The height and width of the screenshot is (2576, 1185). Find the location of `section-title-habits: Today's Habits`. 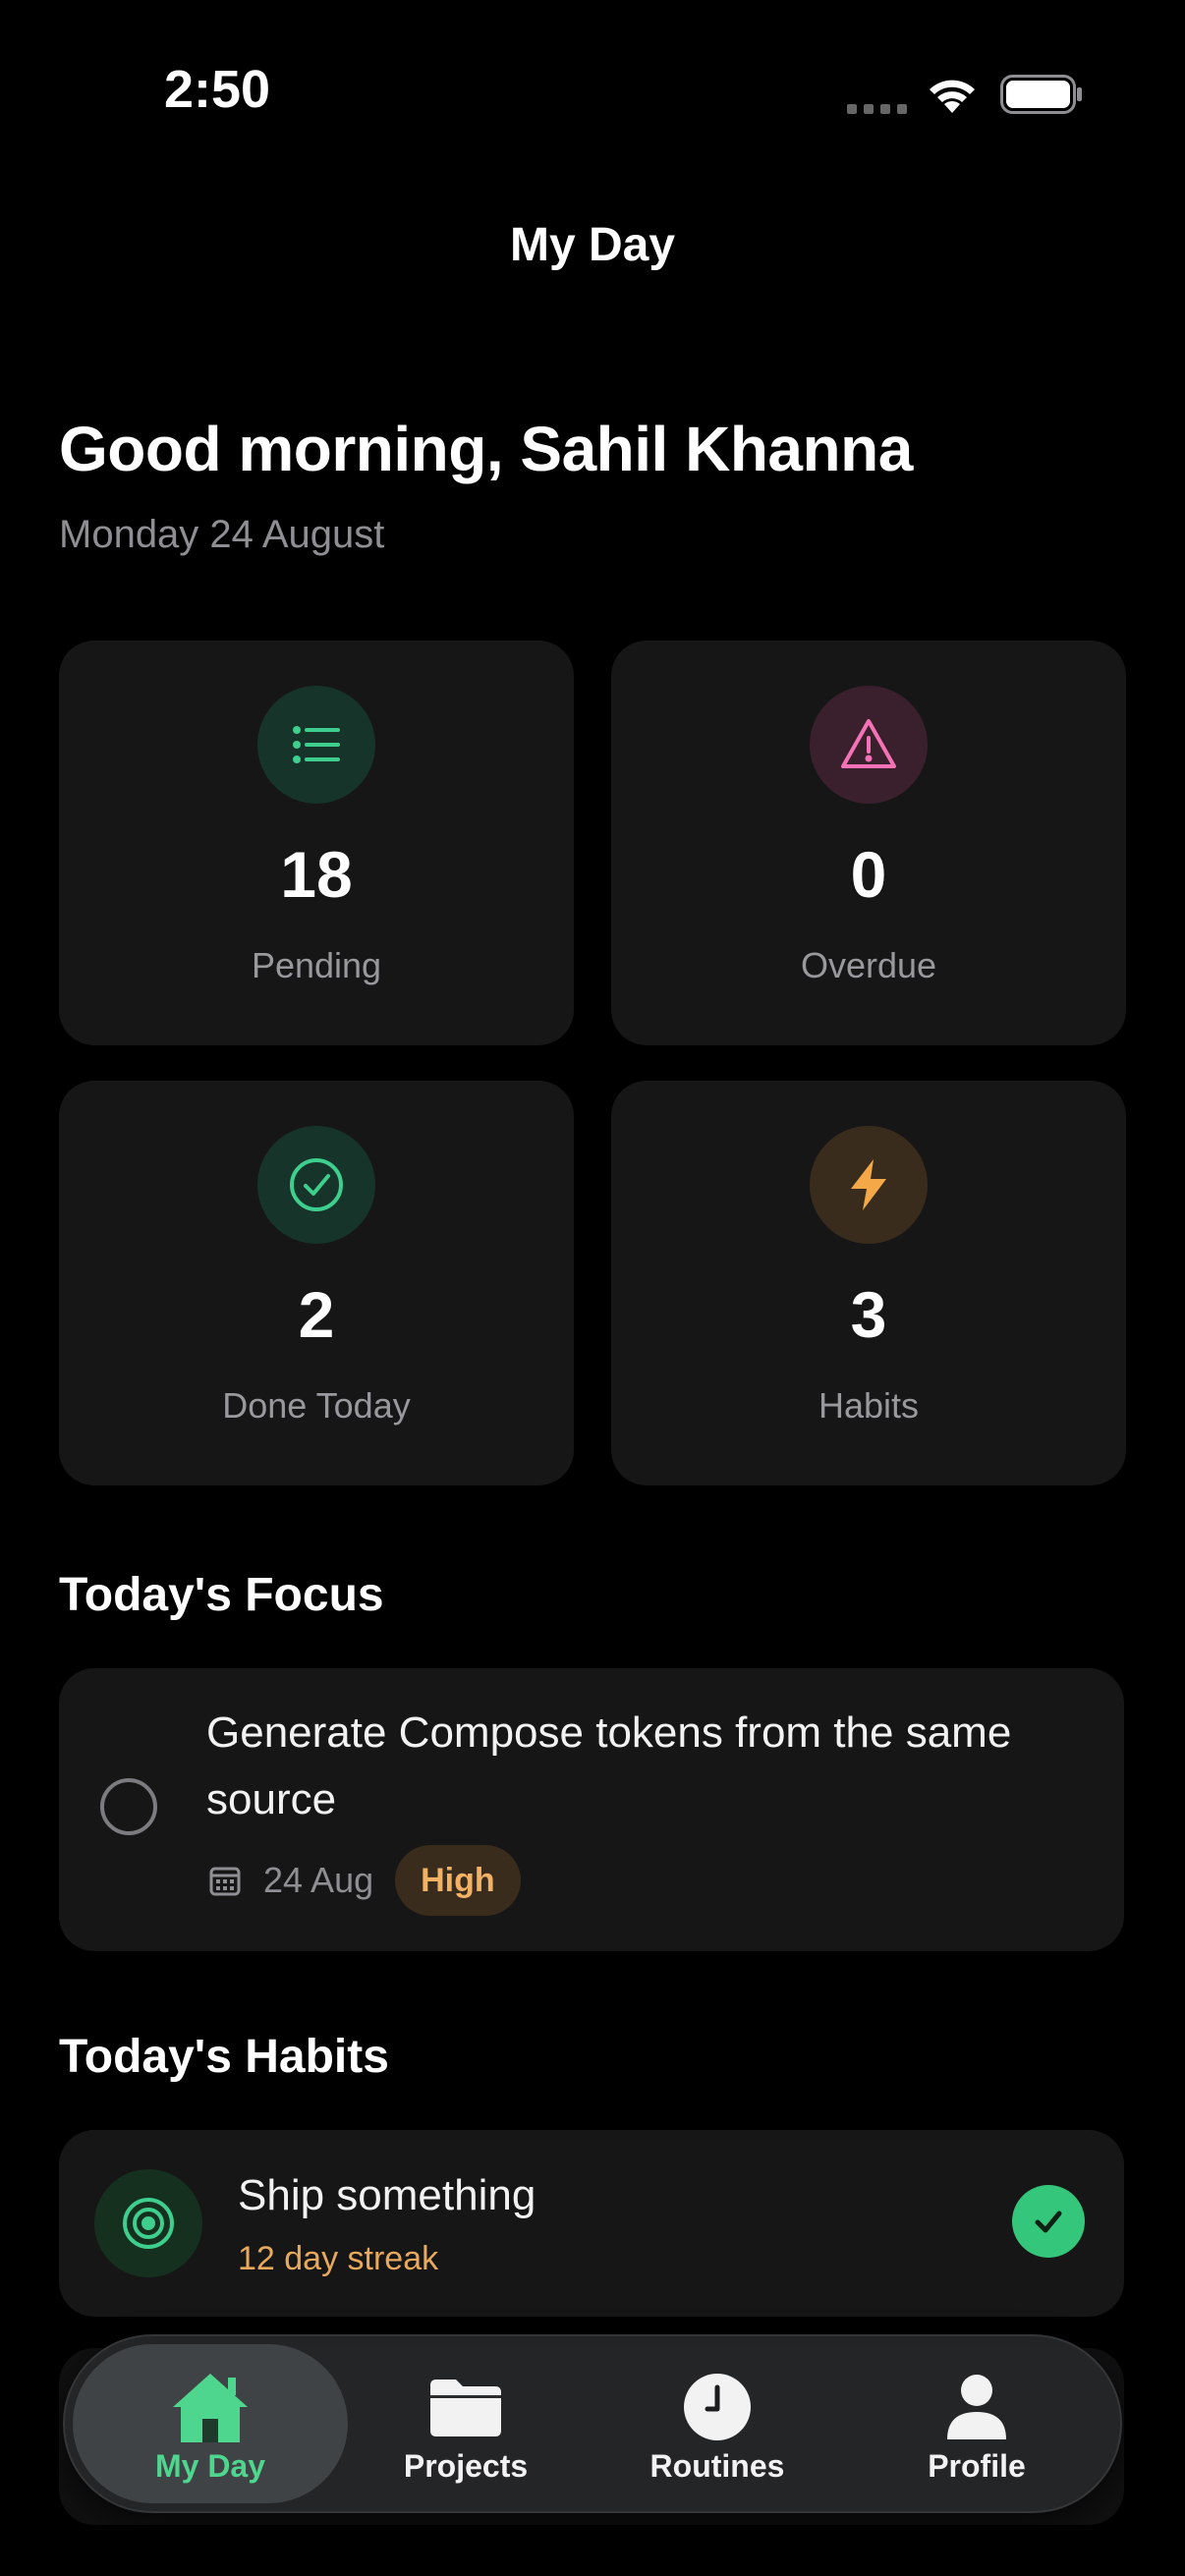

section-title-habits: Today's Habits is located at coordinates (224, 2057).